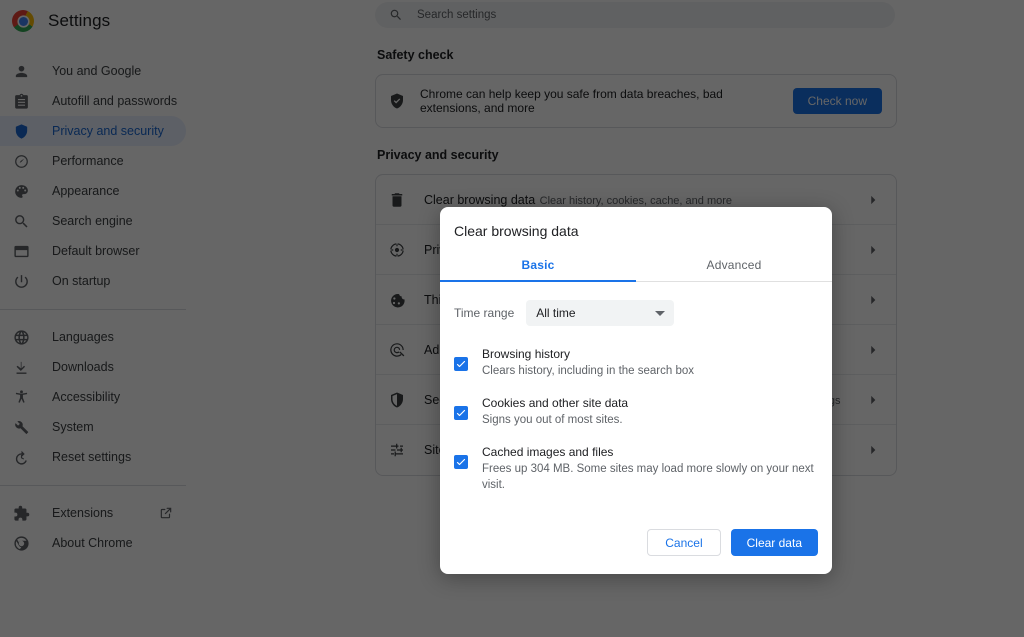  What do you see at coordinates (774, 542) in the screenshot?
I see `clear-data-button: Clear data` at bounding box center [774, 542].